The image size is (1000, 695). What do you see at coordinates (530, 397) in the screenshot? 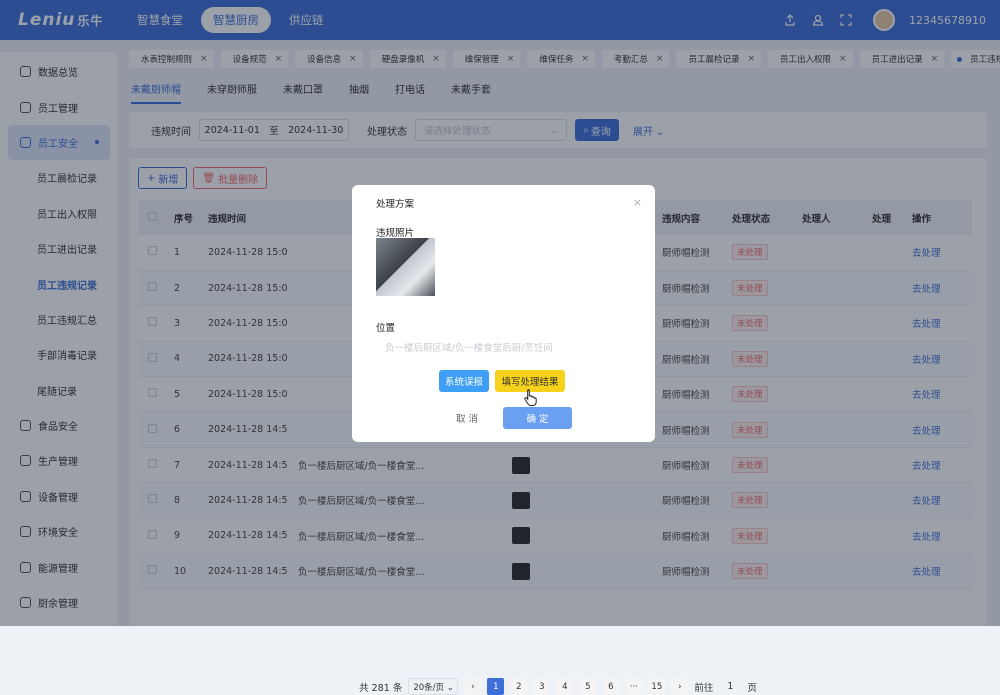
I see `hand-cursor-icon` at bounding box center [530, 397].